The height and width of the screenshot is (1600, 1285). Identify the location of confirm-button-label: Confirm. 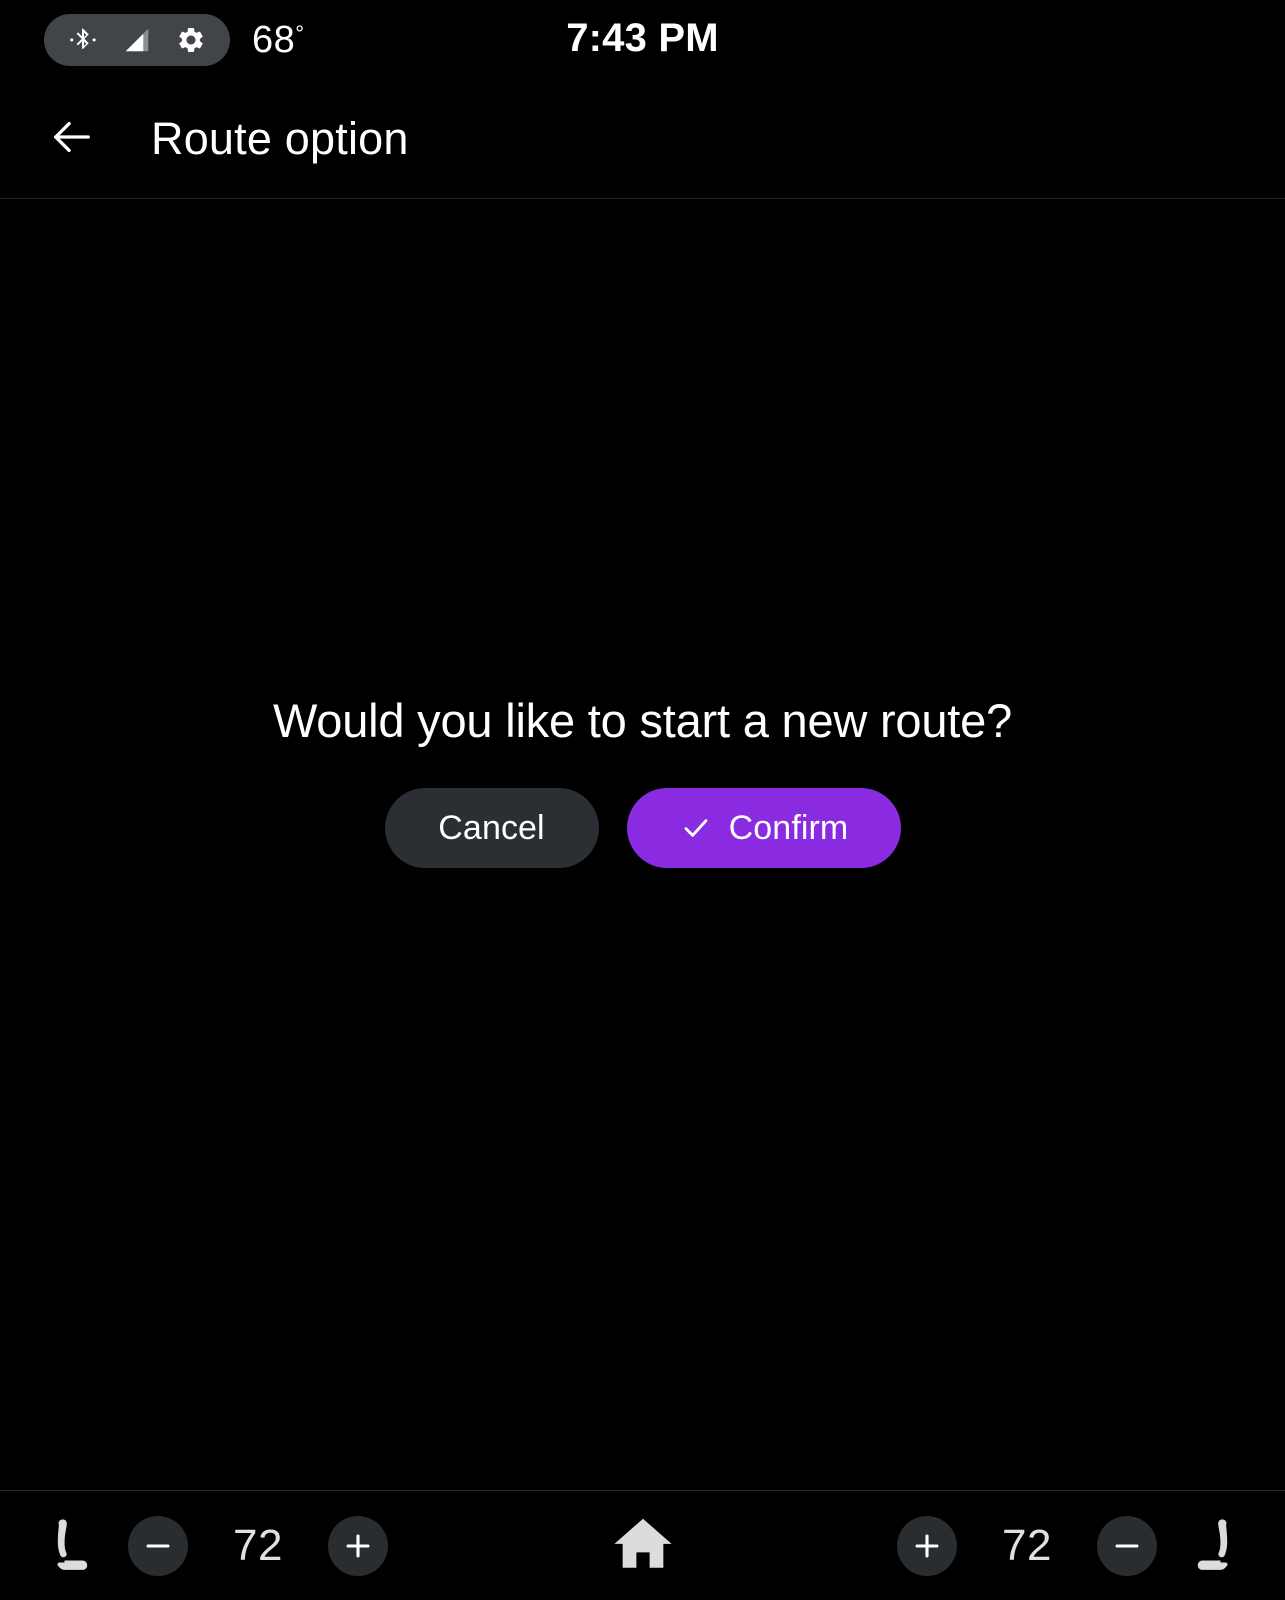
(788, 827).